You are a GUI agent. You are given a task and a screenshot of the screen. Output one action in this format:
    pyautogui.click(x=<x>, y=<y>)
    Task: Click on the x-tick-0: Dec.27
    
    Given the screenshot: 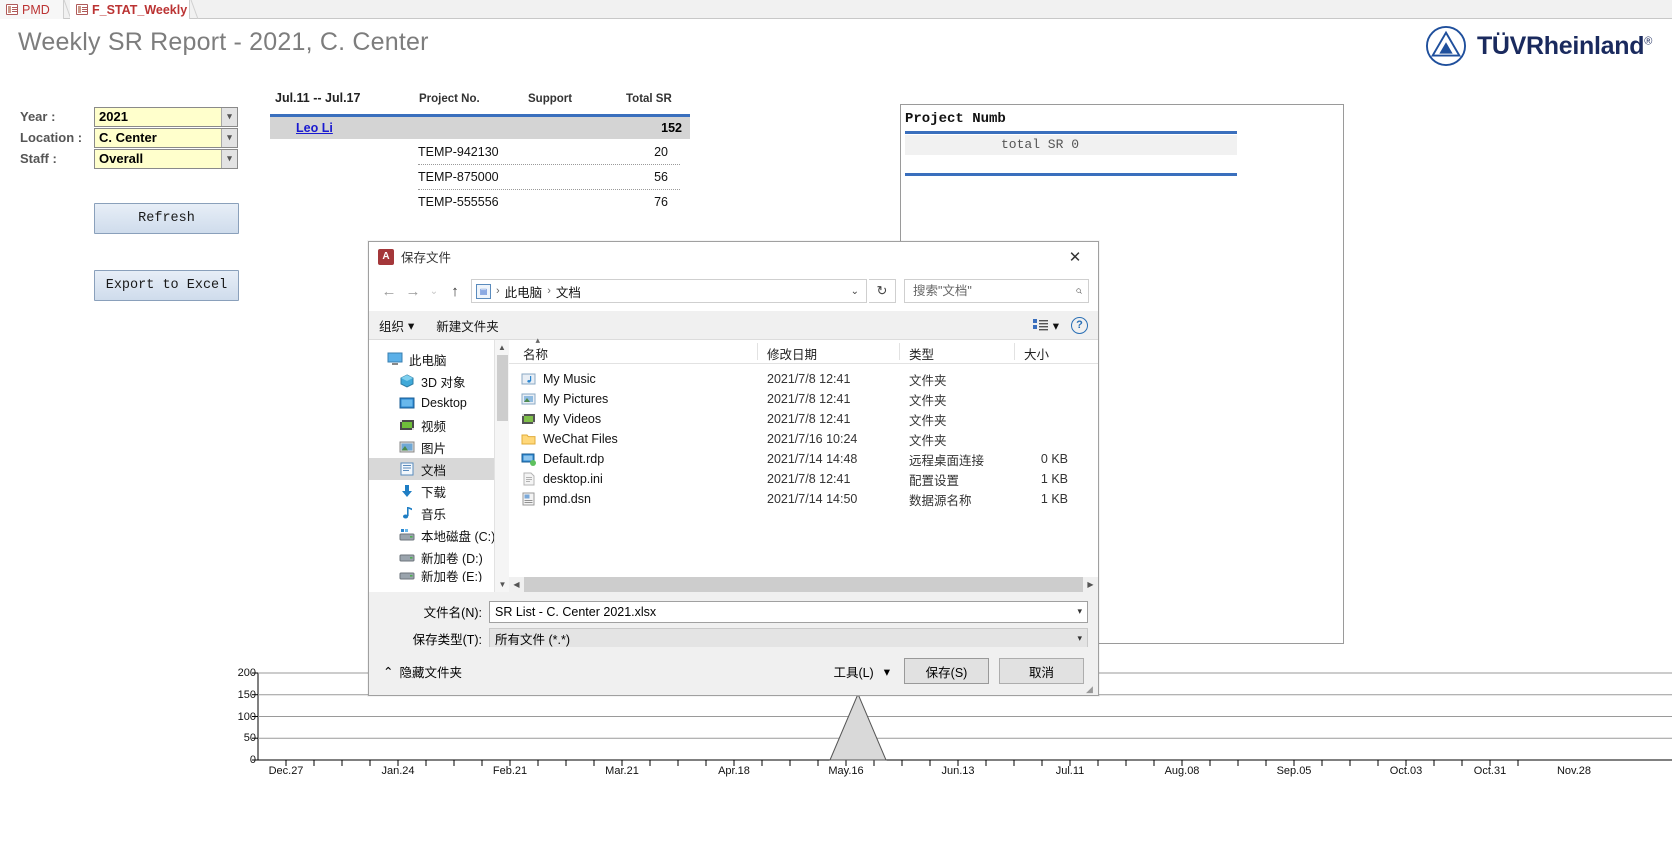 What is the action you would take?
    pyautogui.click(x=286, y=771)
    